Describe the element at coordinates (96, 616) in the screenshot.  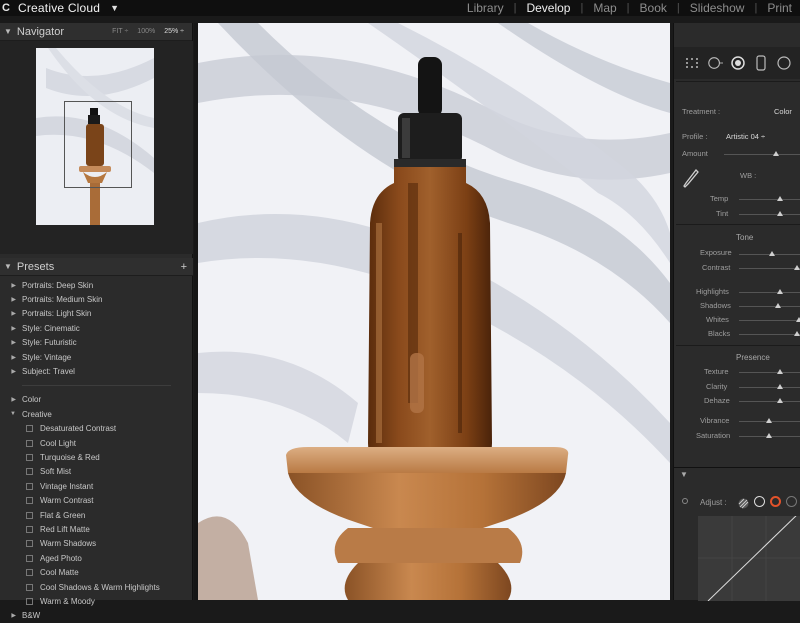
I see `preset-section-bw: ▶ B&W` at that location.